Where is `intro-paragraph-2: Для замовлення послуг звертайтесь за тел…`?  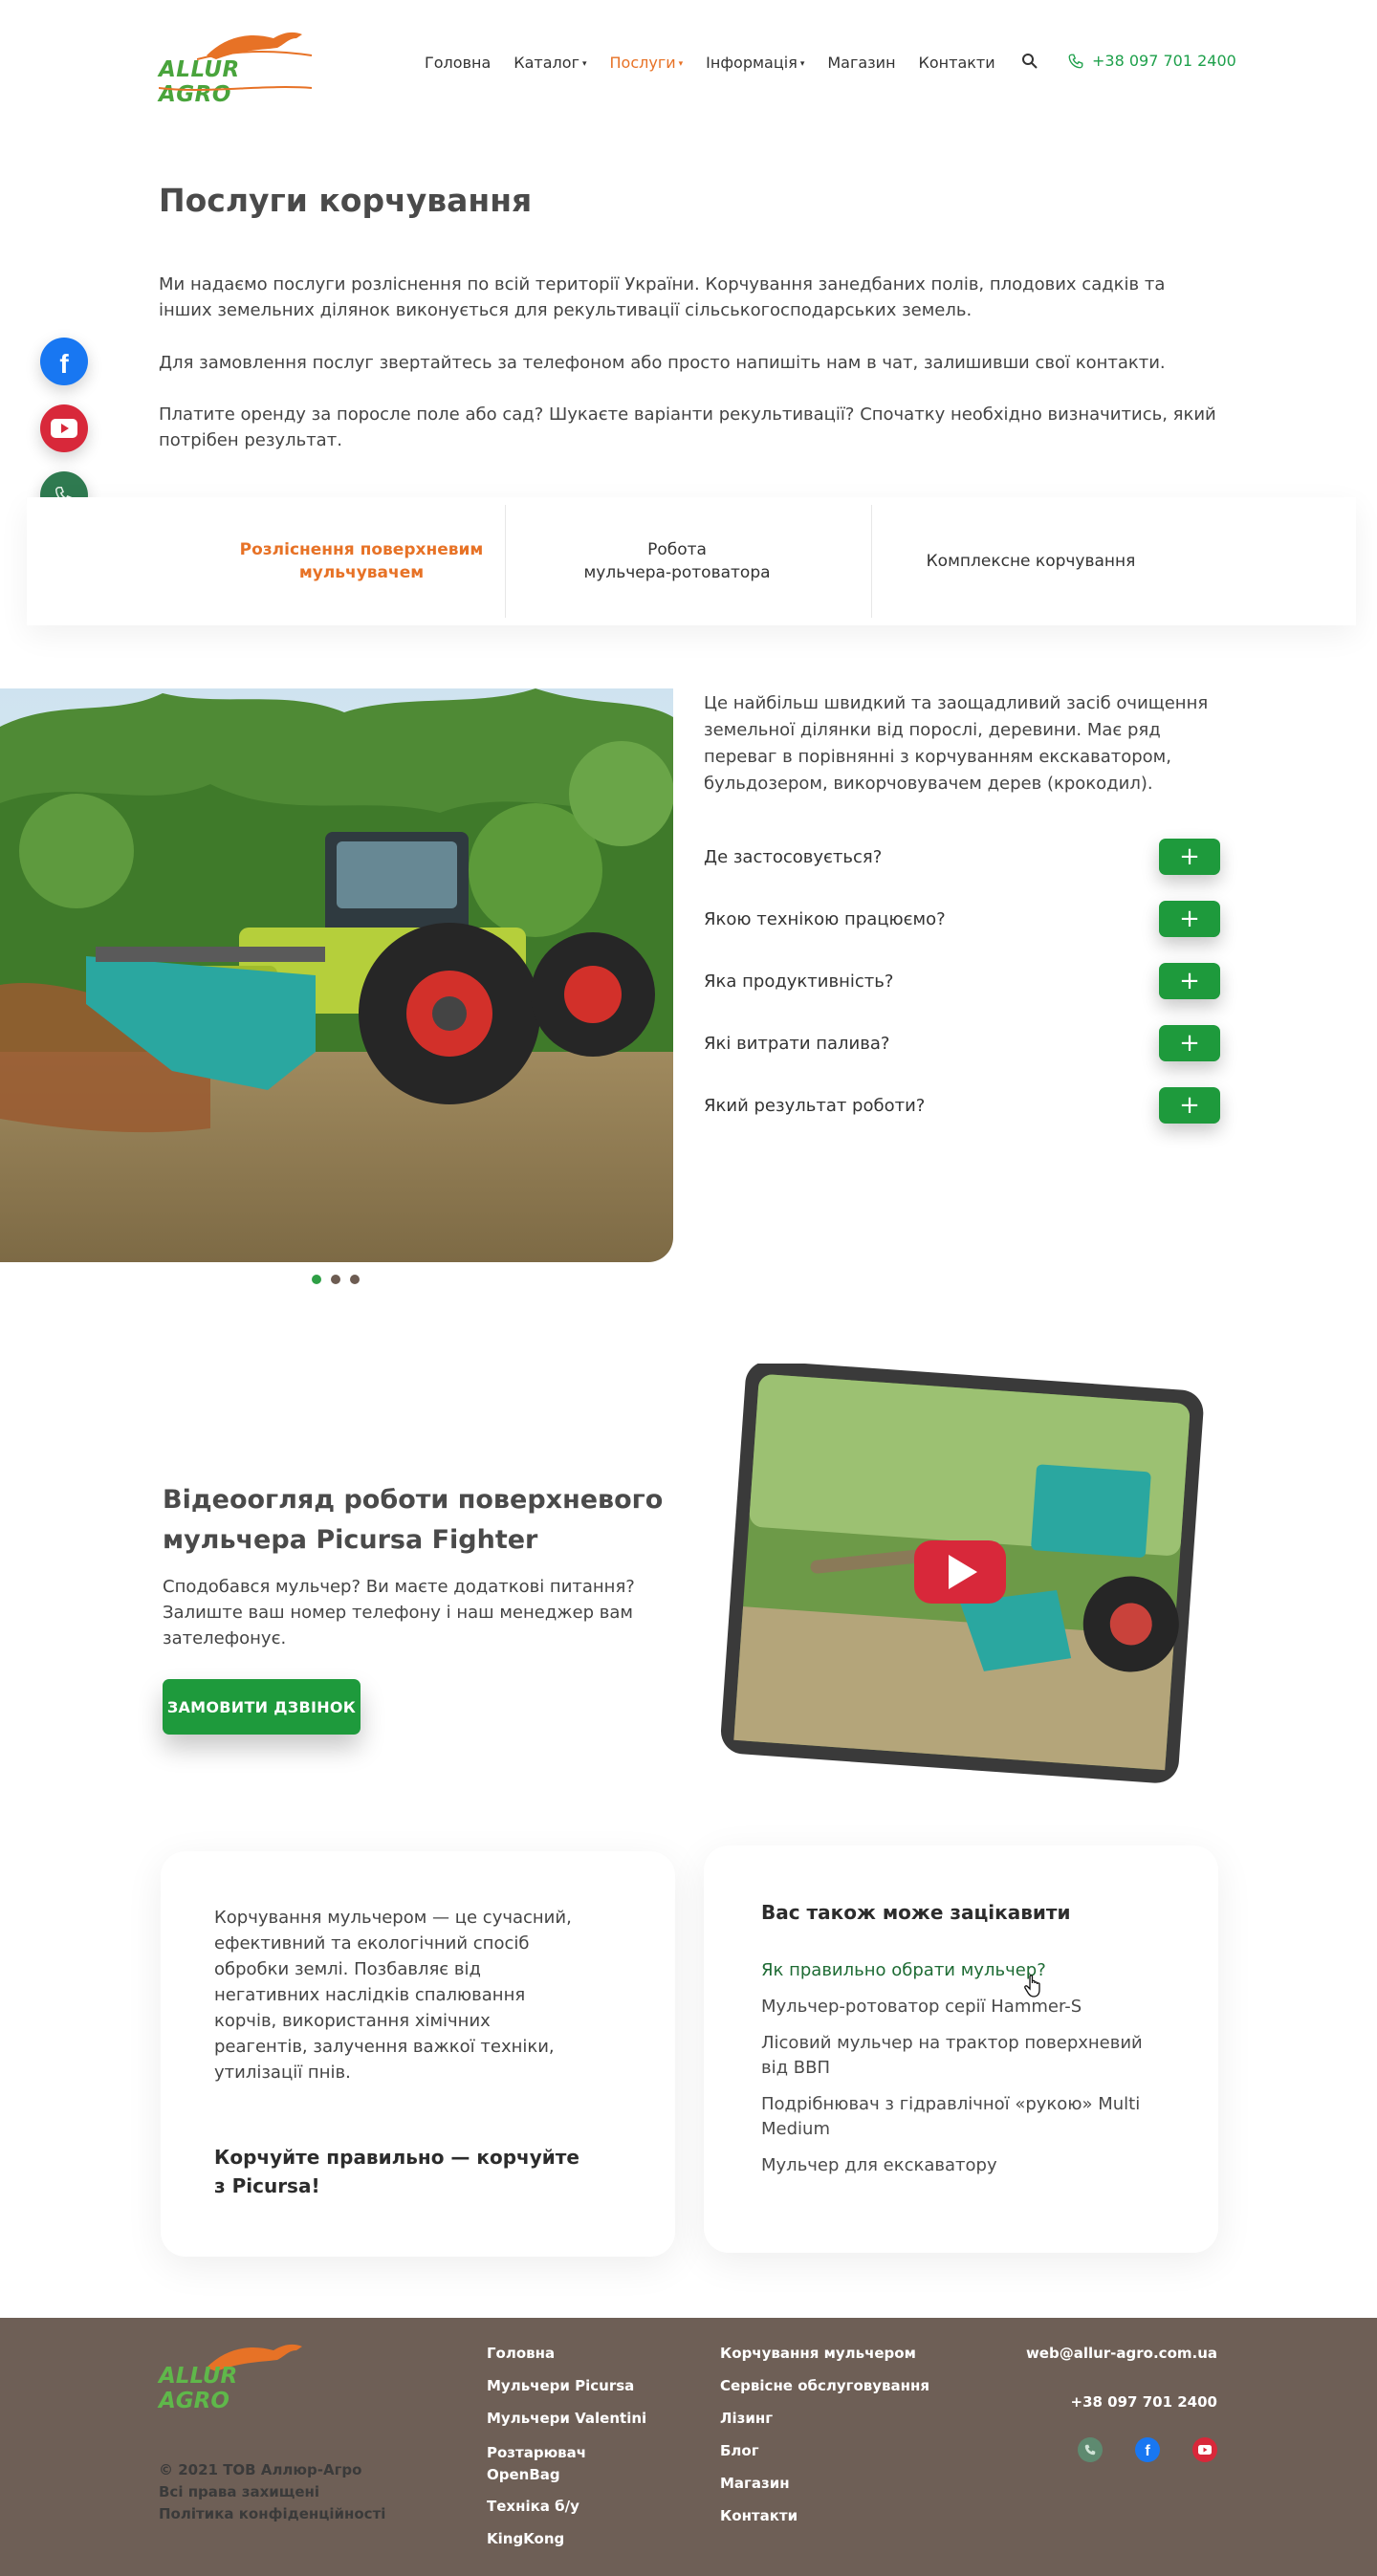 intro-paragraph-2: Для замовлення послуг звертайтесь за тел… is located at coordinates (662, 363).